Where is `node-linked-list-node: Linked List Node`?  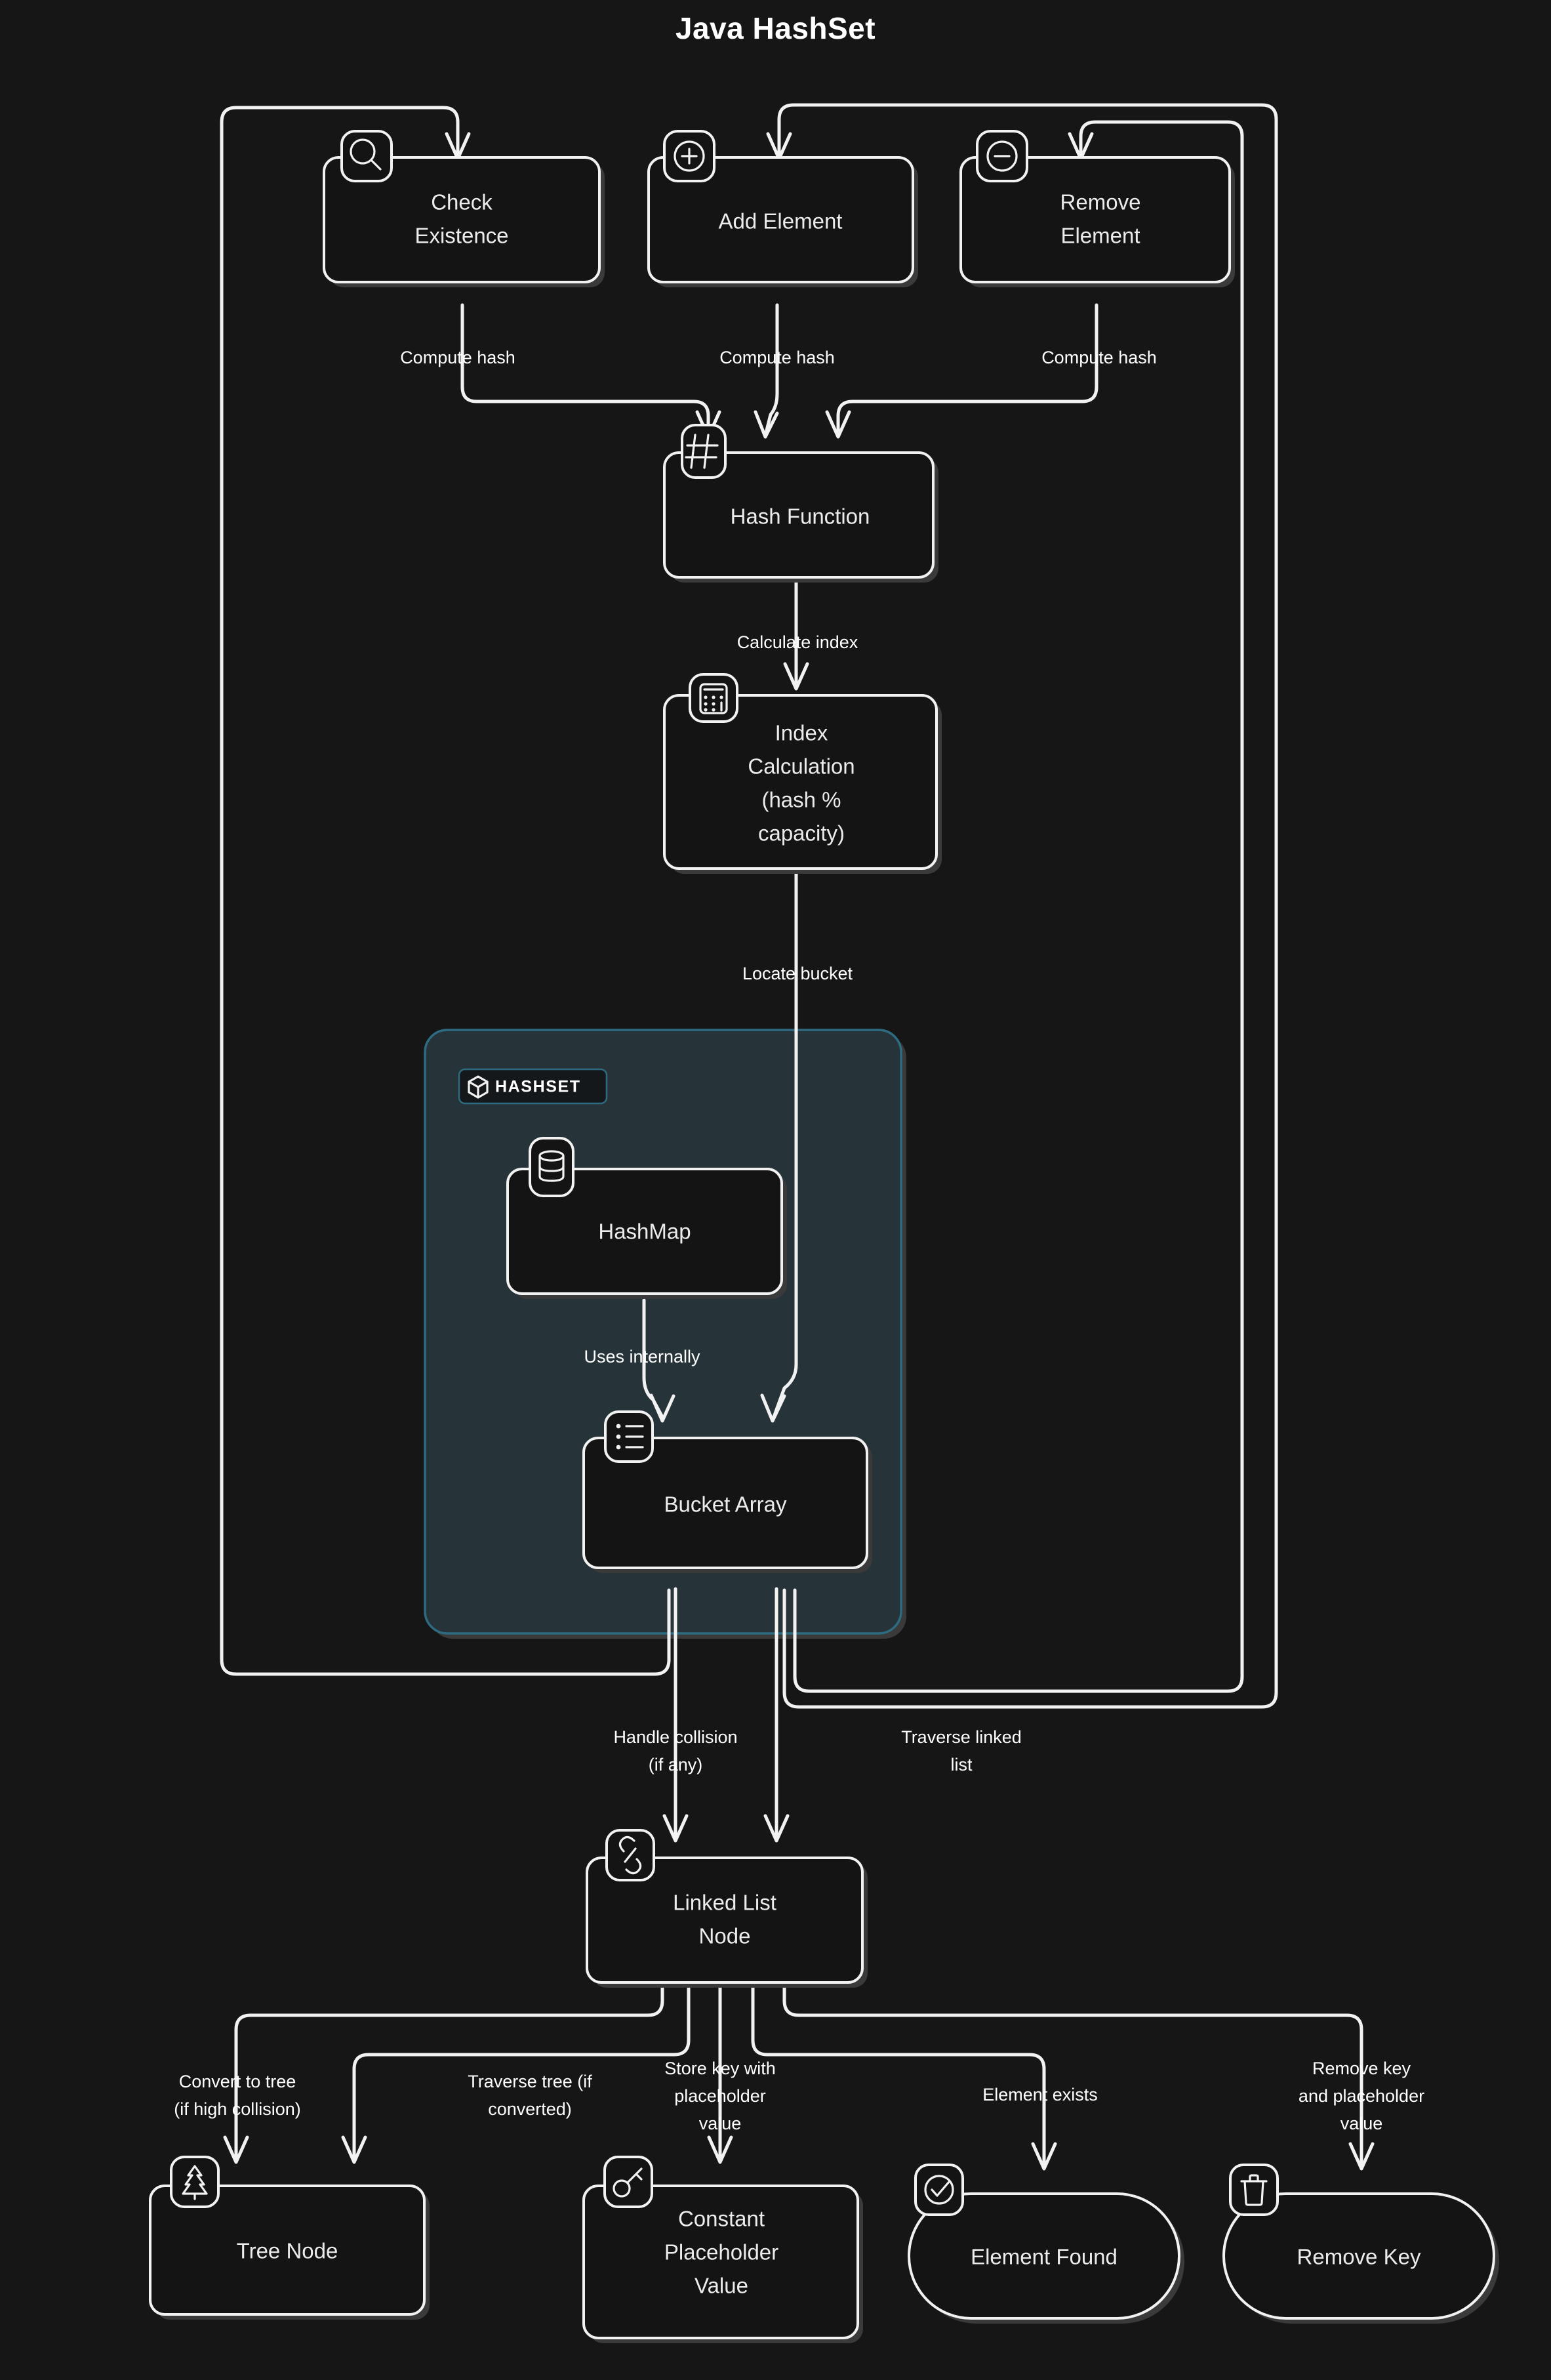
node-linked-list-node: Linked List Node is located at coordinates (727, 1908).